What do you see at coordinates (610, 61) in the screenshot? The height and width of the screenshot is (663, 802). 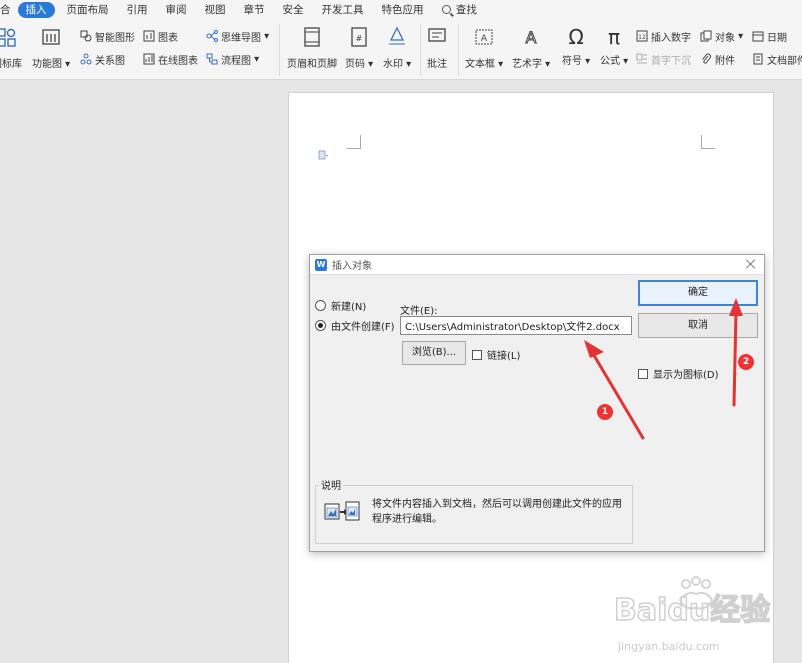 I see `formula-label: 公式` at bounding box center [610, 61].